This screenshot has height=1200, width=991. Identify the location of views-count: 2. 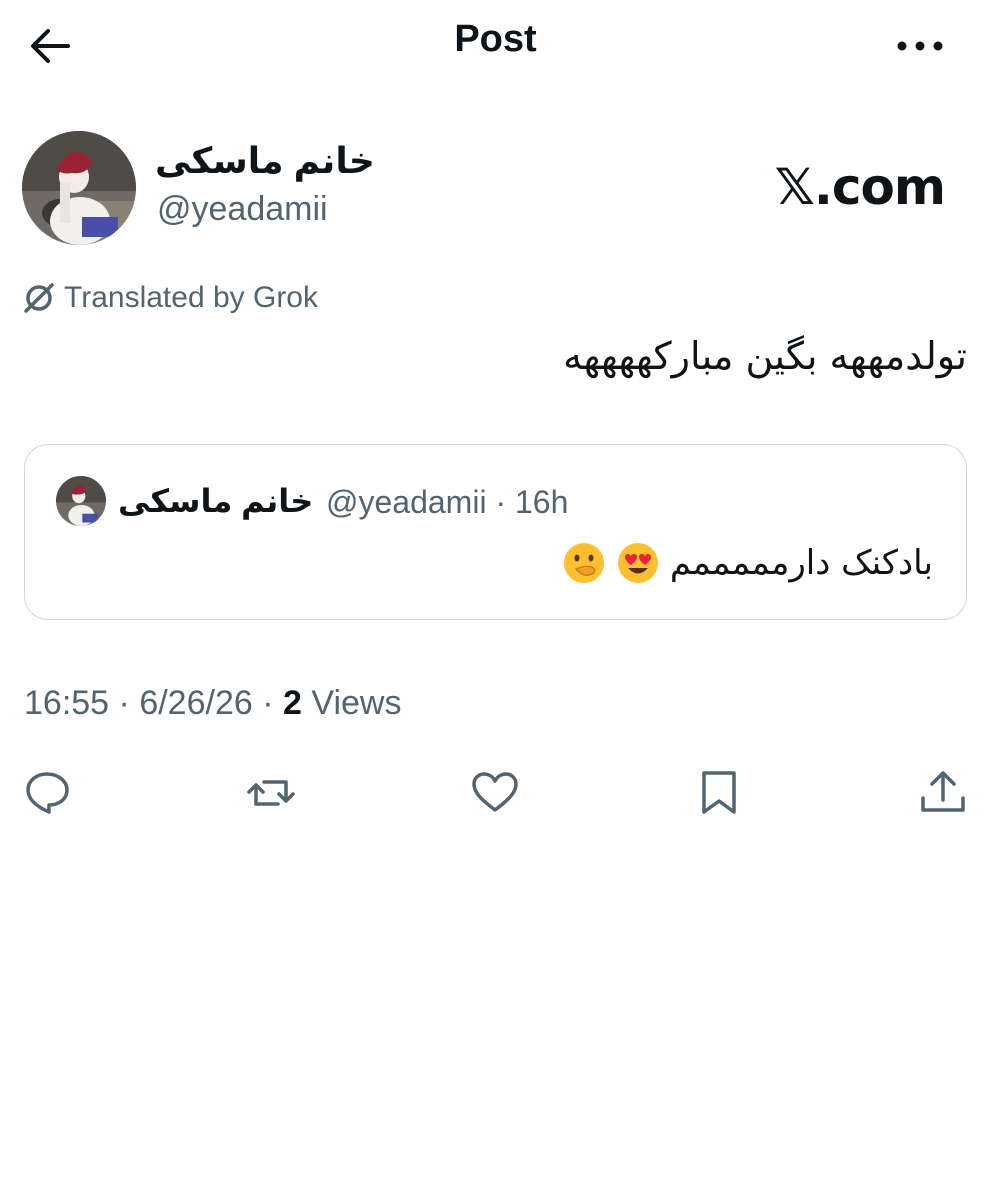
(292, 703).